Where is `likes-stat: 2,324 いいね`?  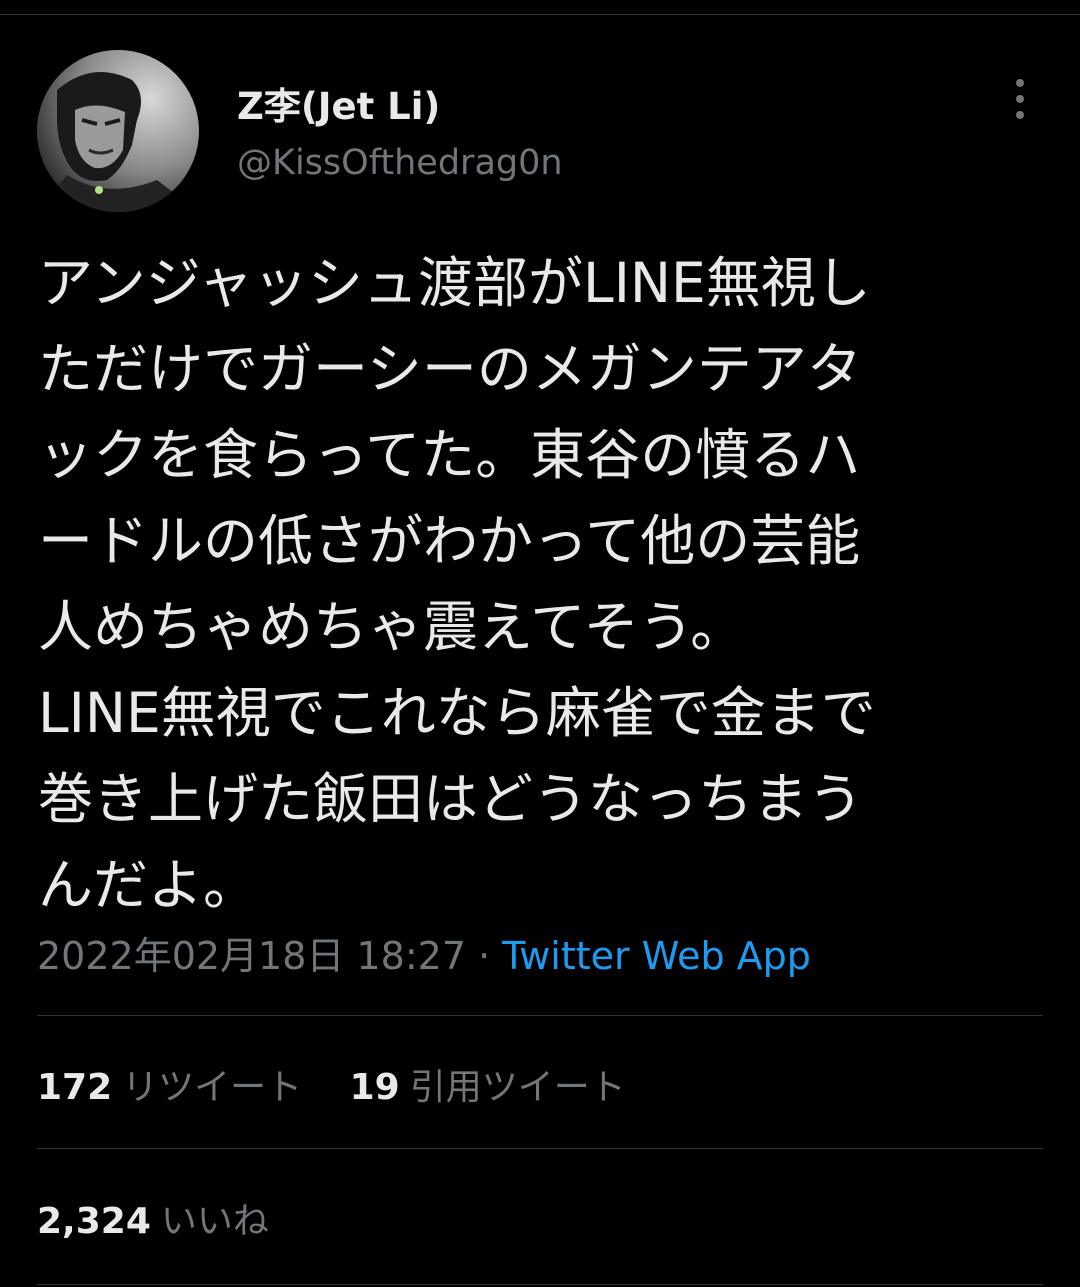 likes-stat: 2,324 いいね is located at coordinates (153, 1218).